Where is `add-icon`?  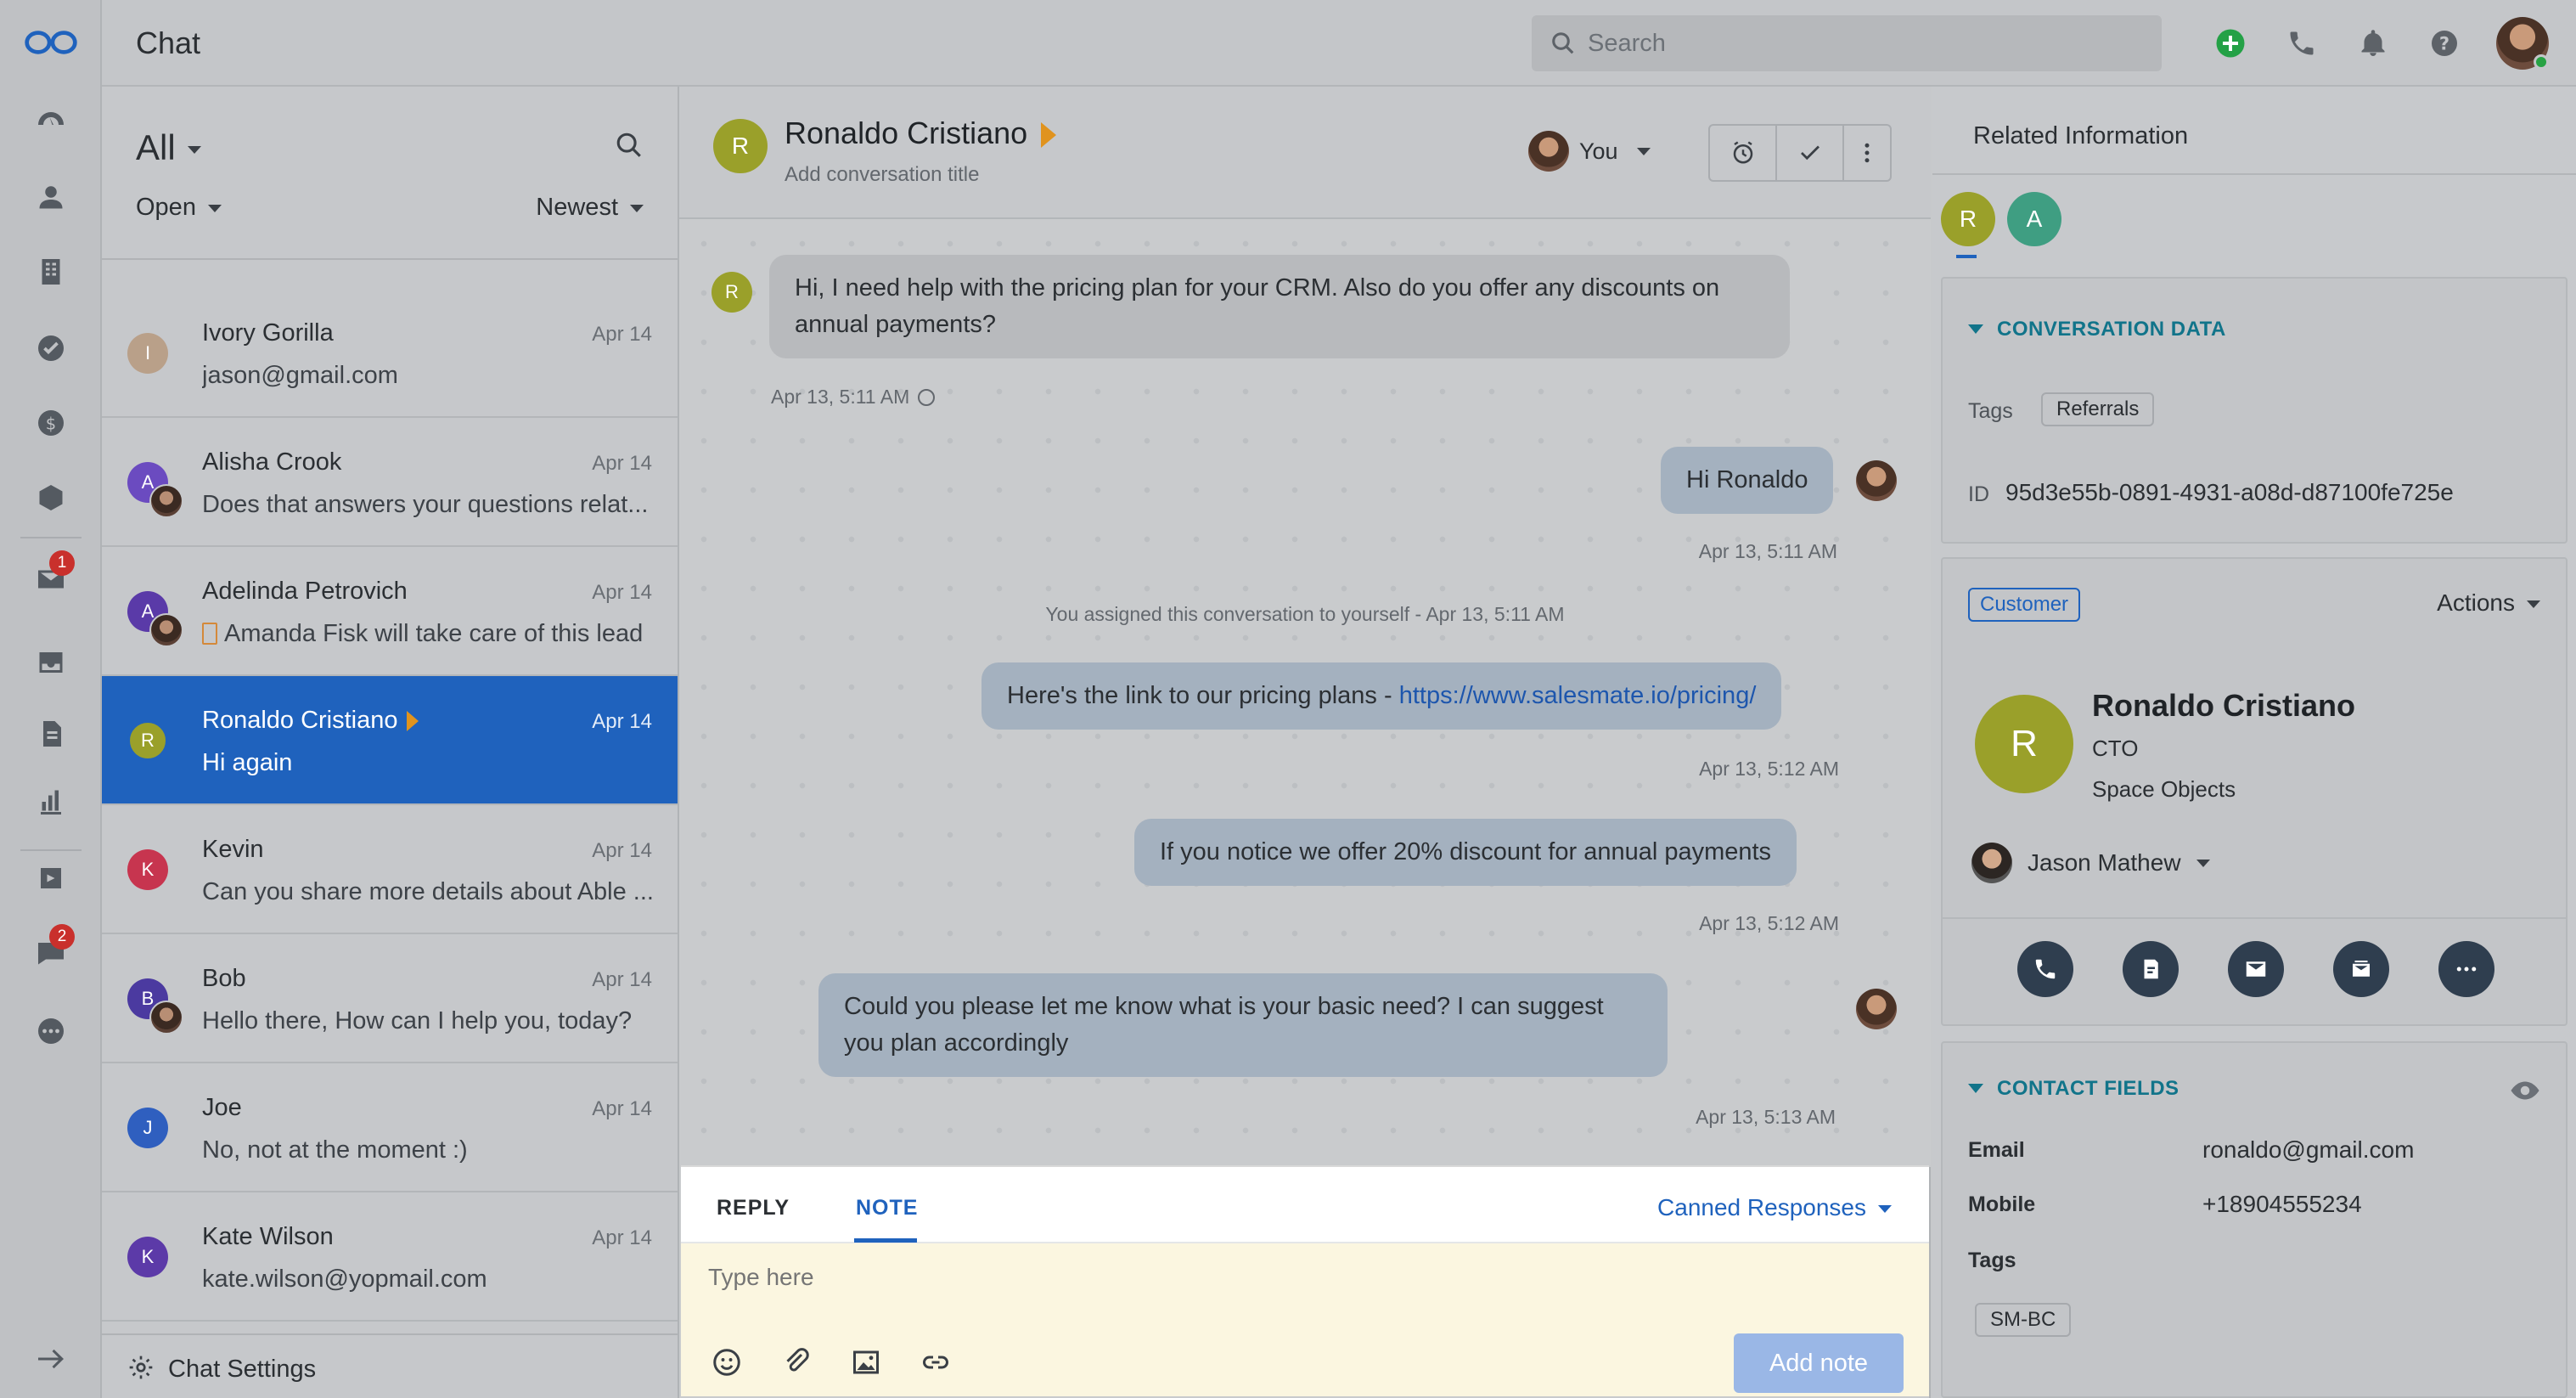 add-icon is located at coordinates (2230, 43).